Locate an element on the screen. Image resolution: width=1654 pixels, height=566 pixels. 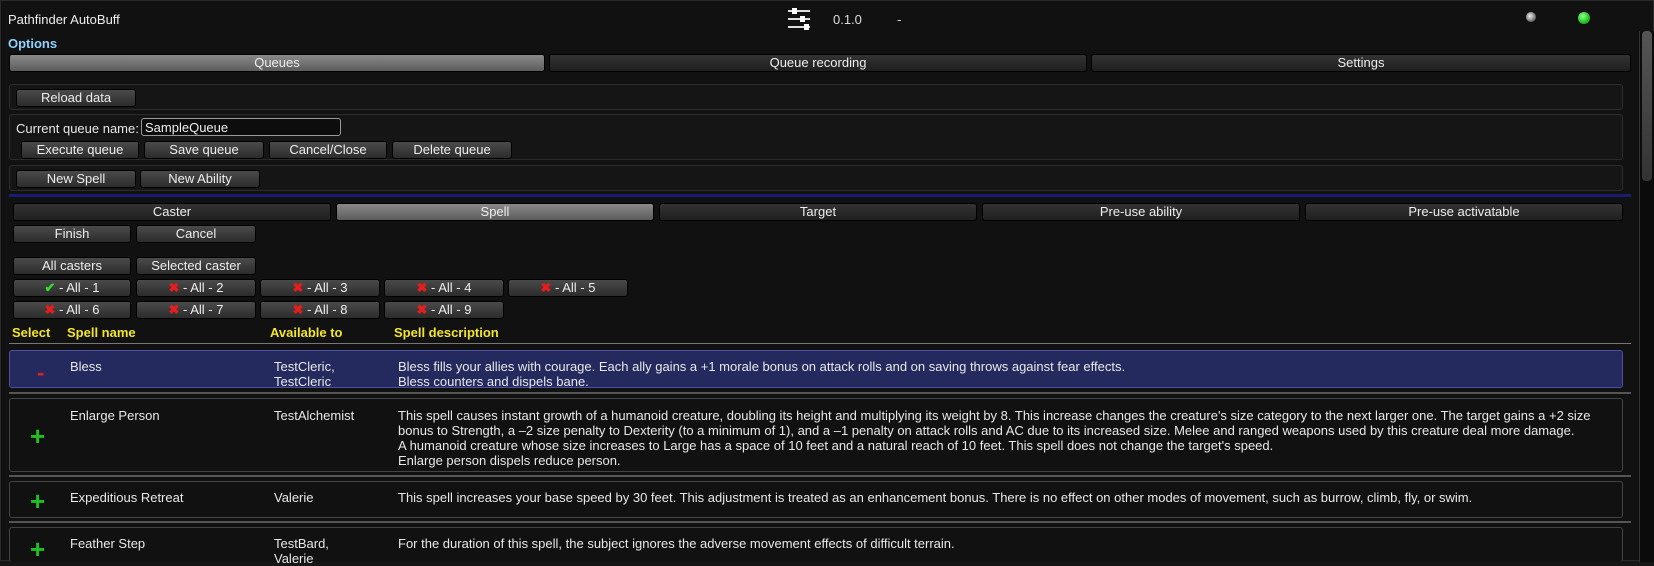
remove-icon: - is located at coordinates (40, 373).